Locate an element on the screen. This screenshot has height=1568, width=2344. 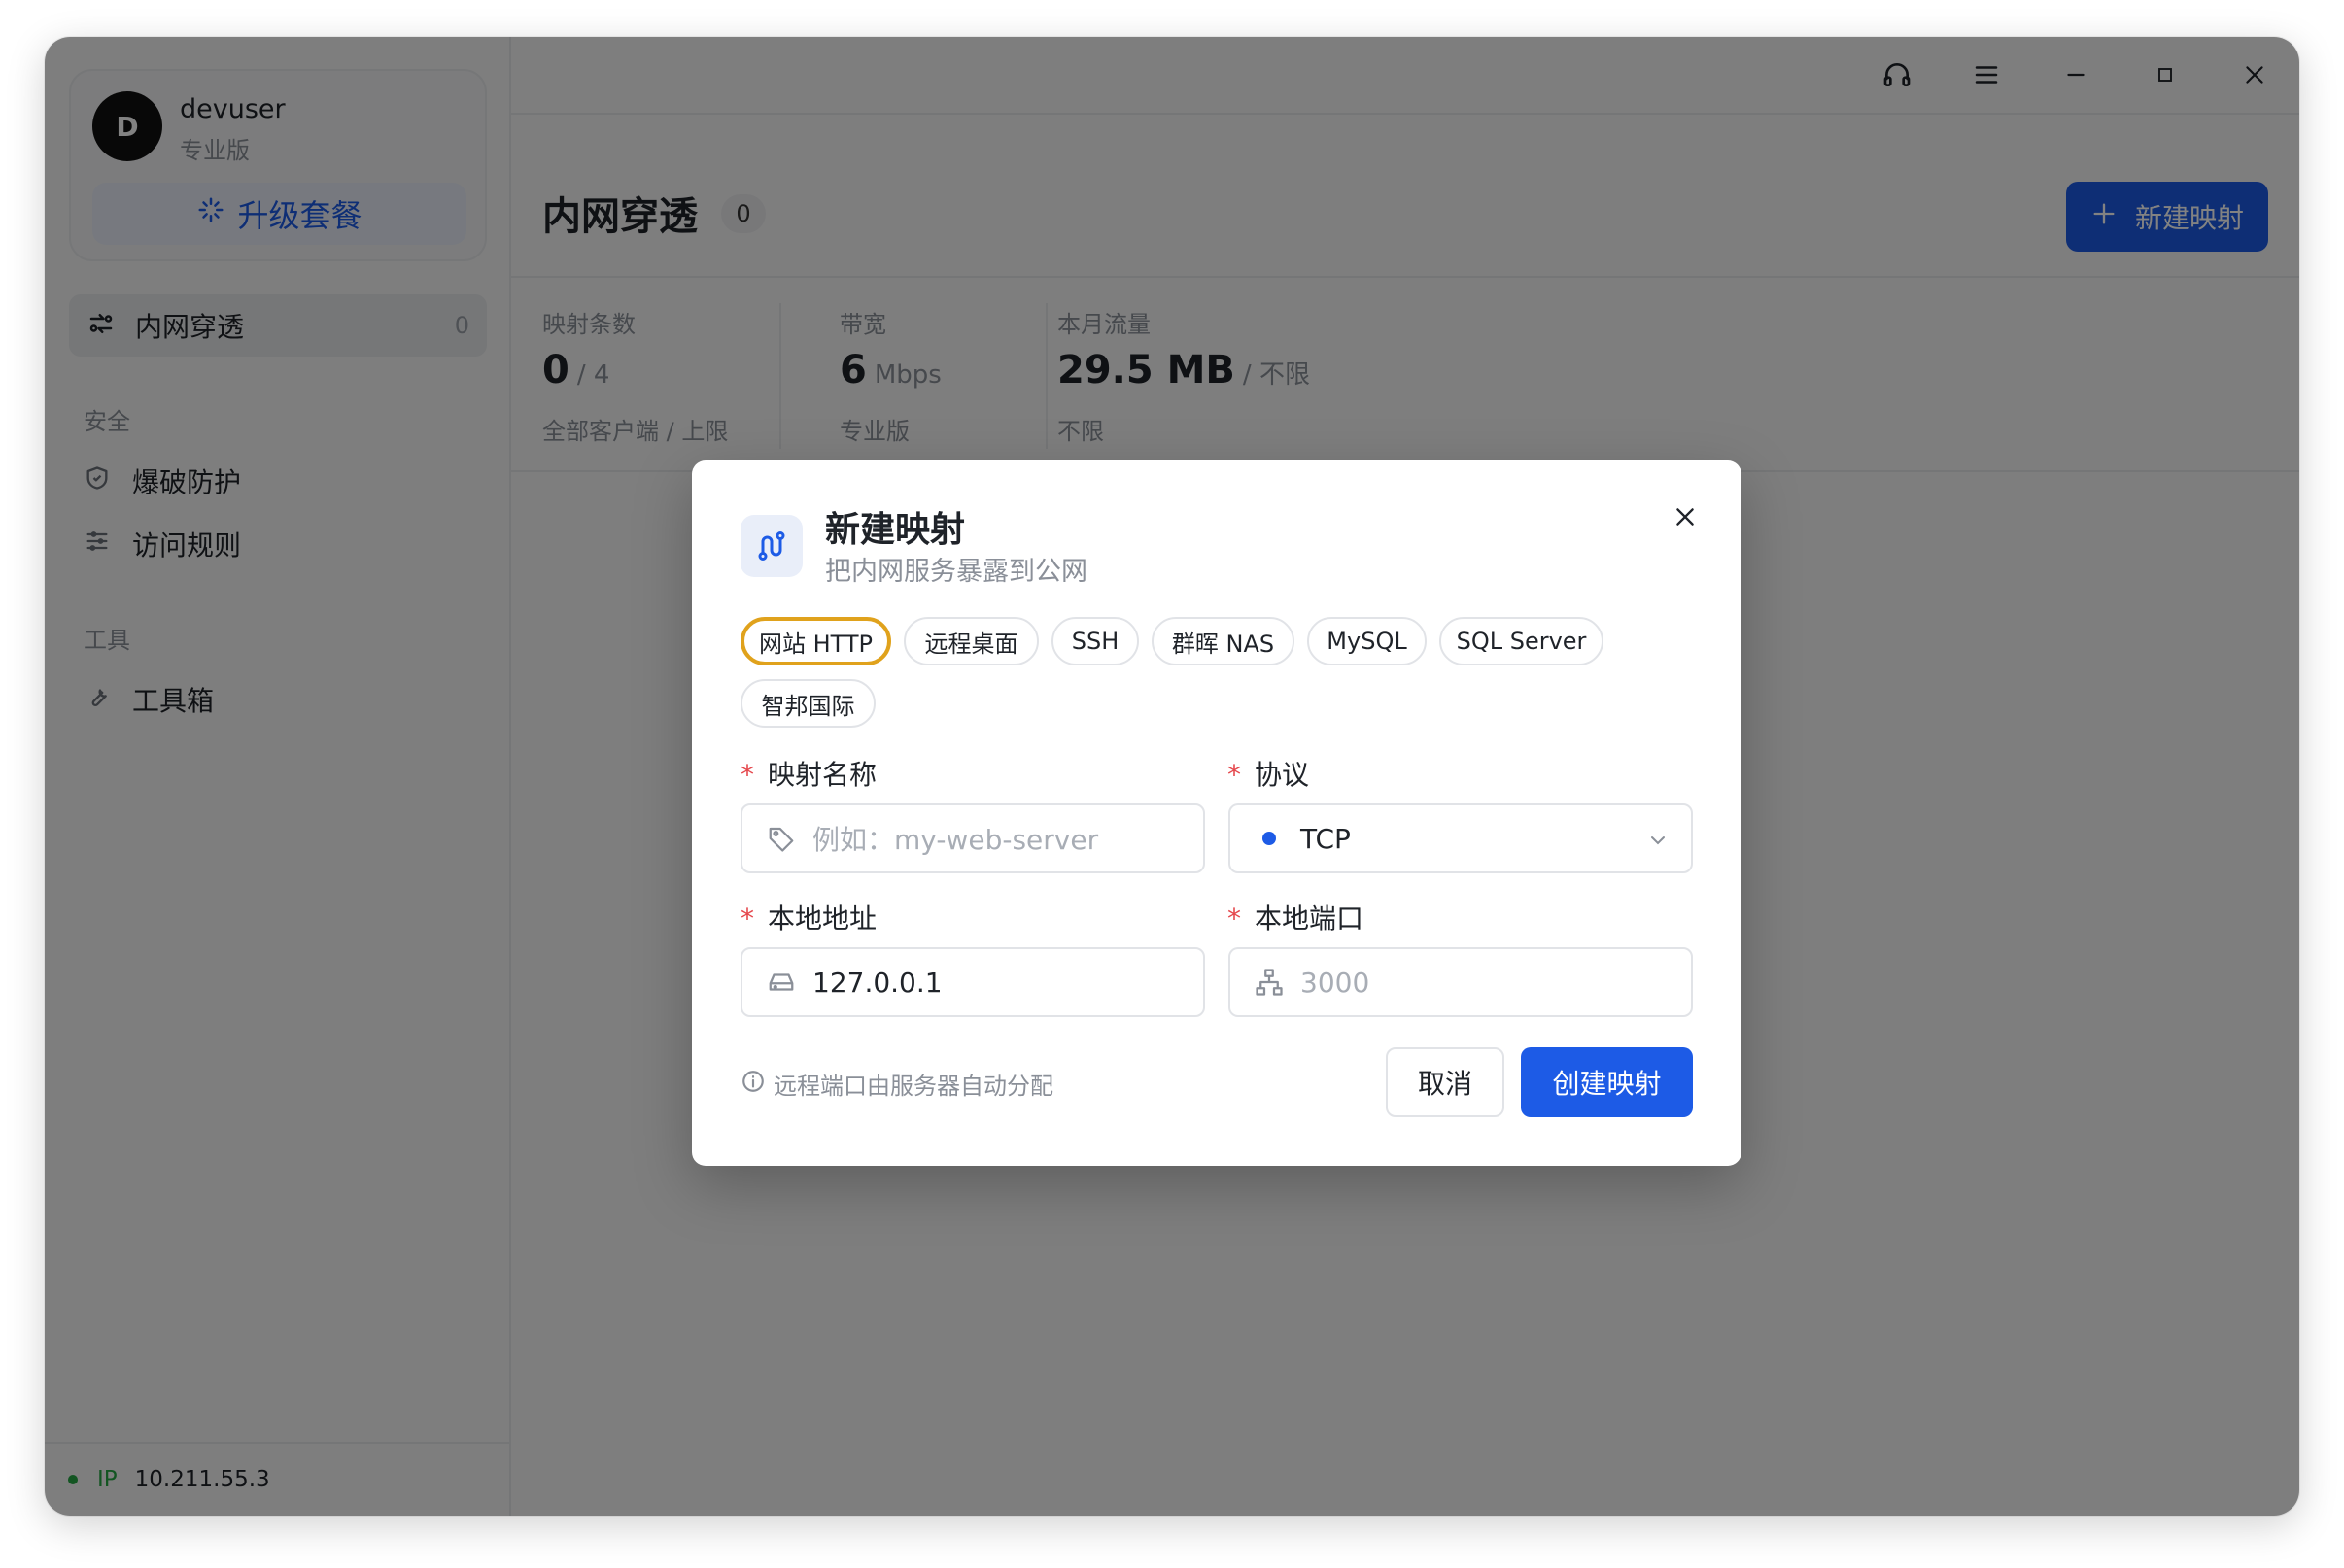
network-icon is located at coordinates (1269, 982).